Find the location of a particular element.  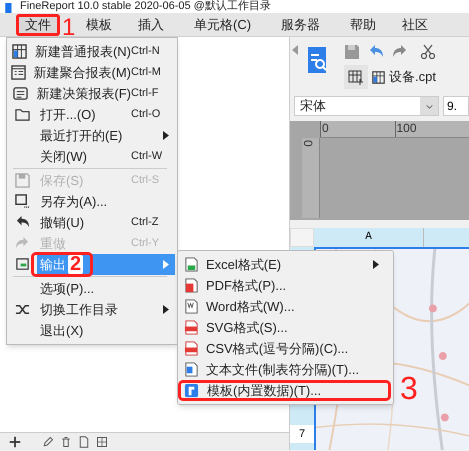

menu-item: 新建聚合报表(M)Ctrl-M is located at coordinates (102, 72).